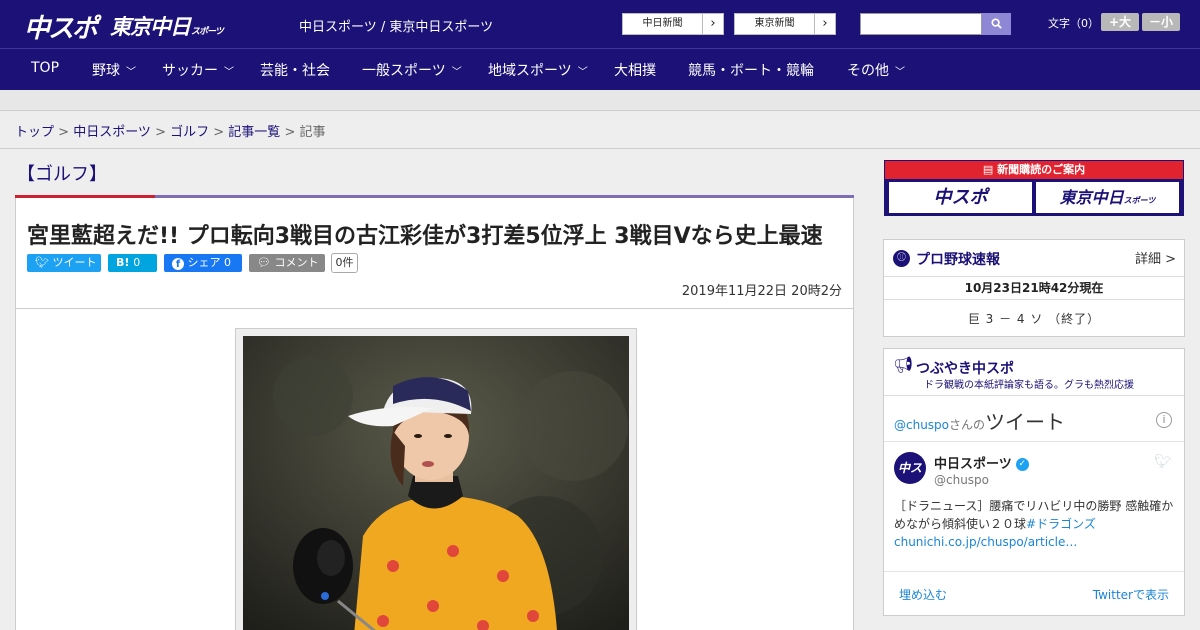 This screenshot has width=1200, height=630. Describe the element at coordinates (254, 132) in the screenshot. I see `breadcrumb-article-list: 記事一覧` at that location.